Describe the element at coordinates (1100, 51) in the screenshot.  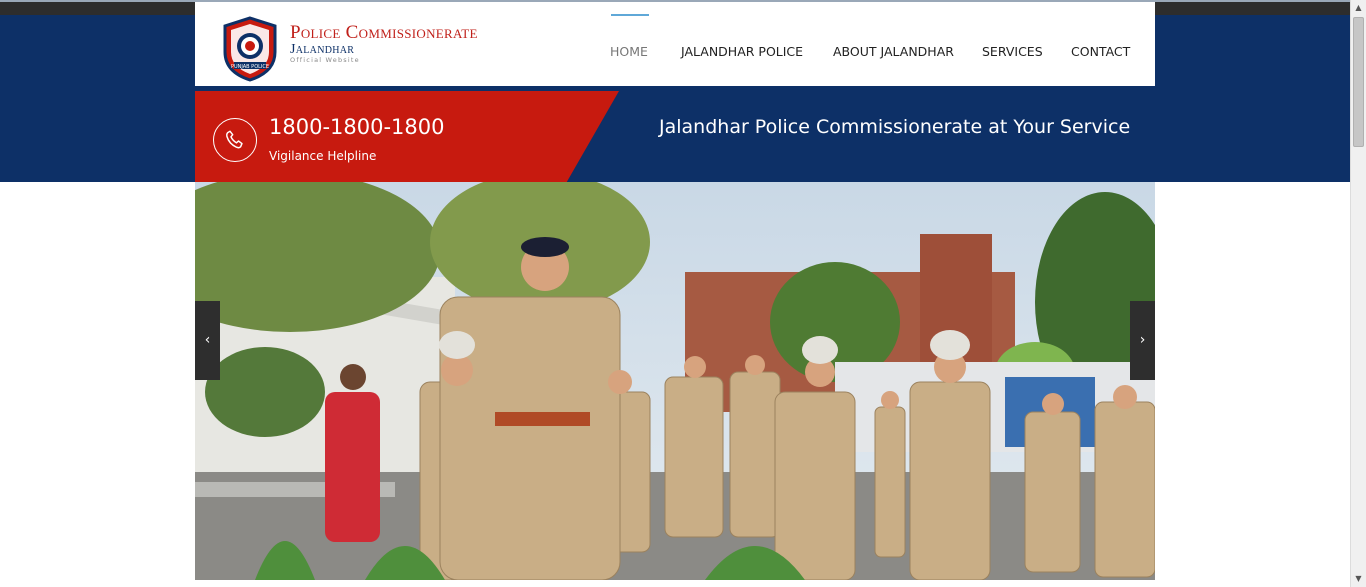
I see `nav-contact: CONTACT` at that location.